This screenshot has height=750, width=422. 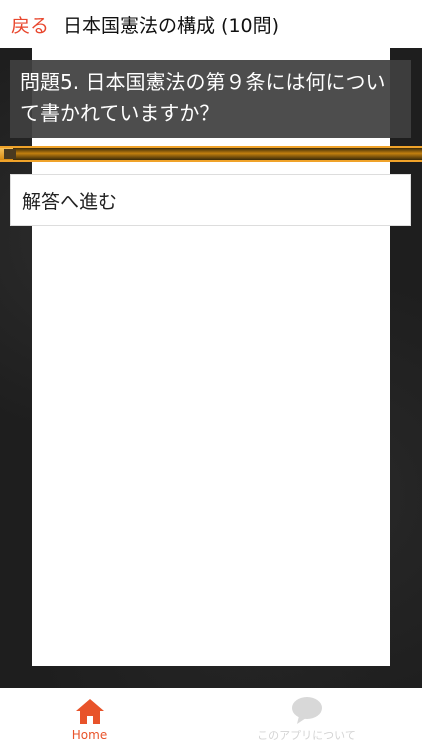 I want to click on proceed-to-answer-button: 解答へ進む, so click(x=210, y=200).